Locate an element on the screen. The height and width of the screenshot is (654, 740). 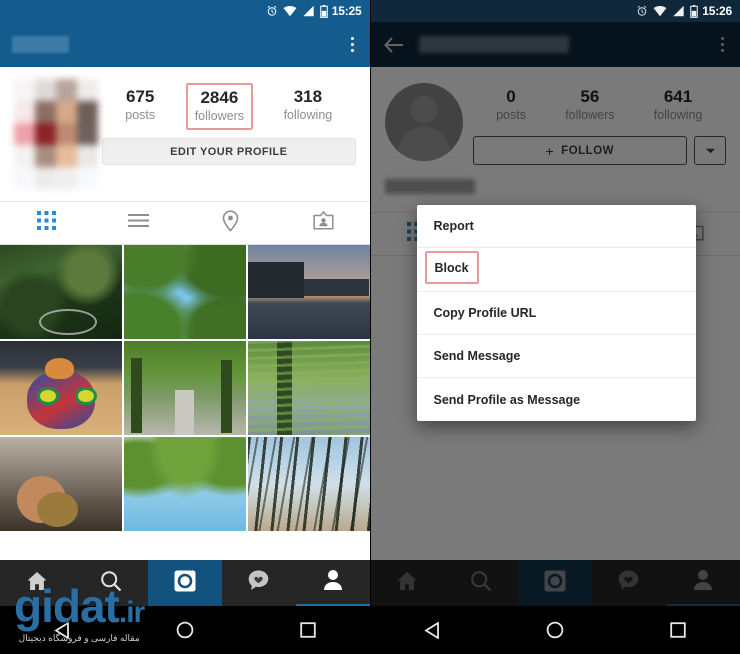
heart-chat-icon is located at coordinates (259, 583).